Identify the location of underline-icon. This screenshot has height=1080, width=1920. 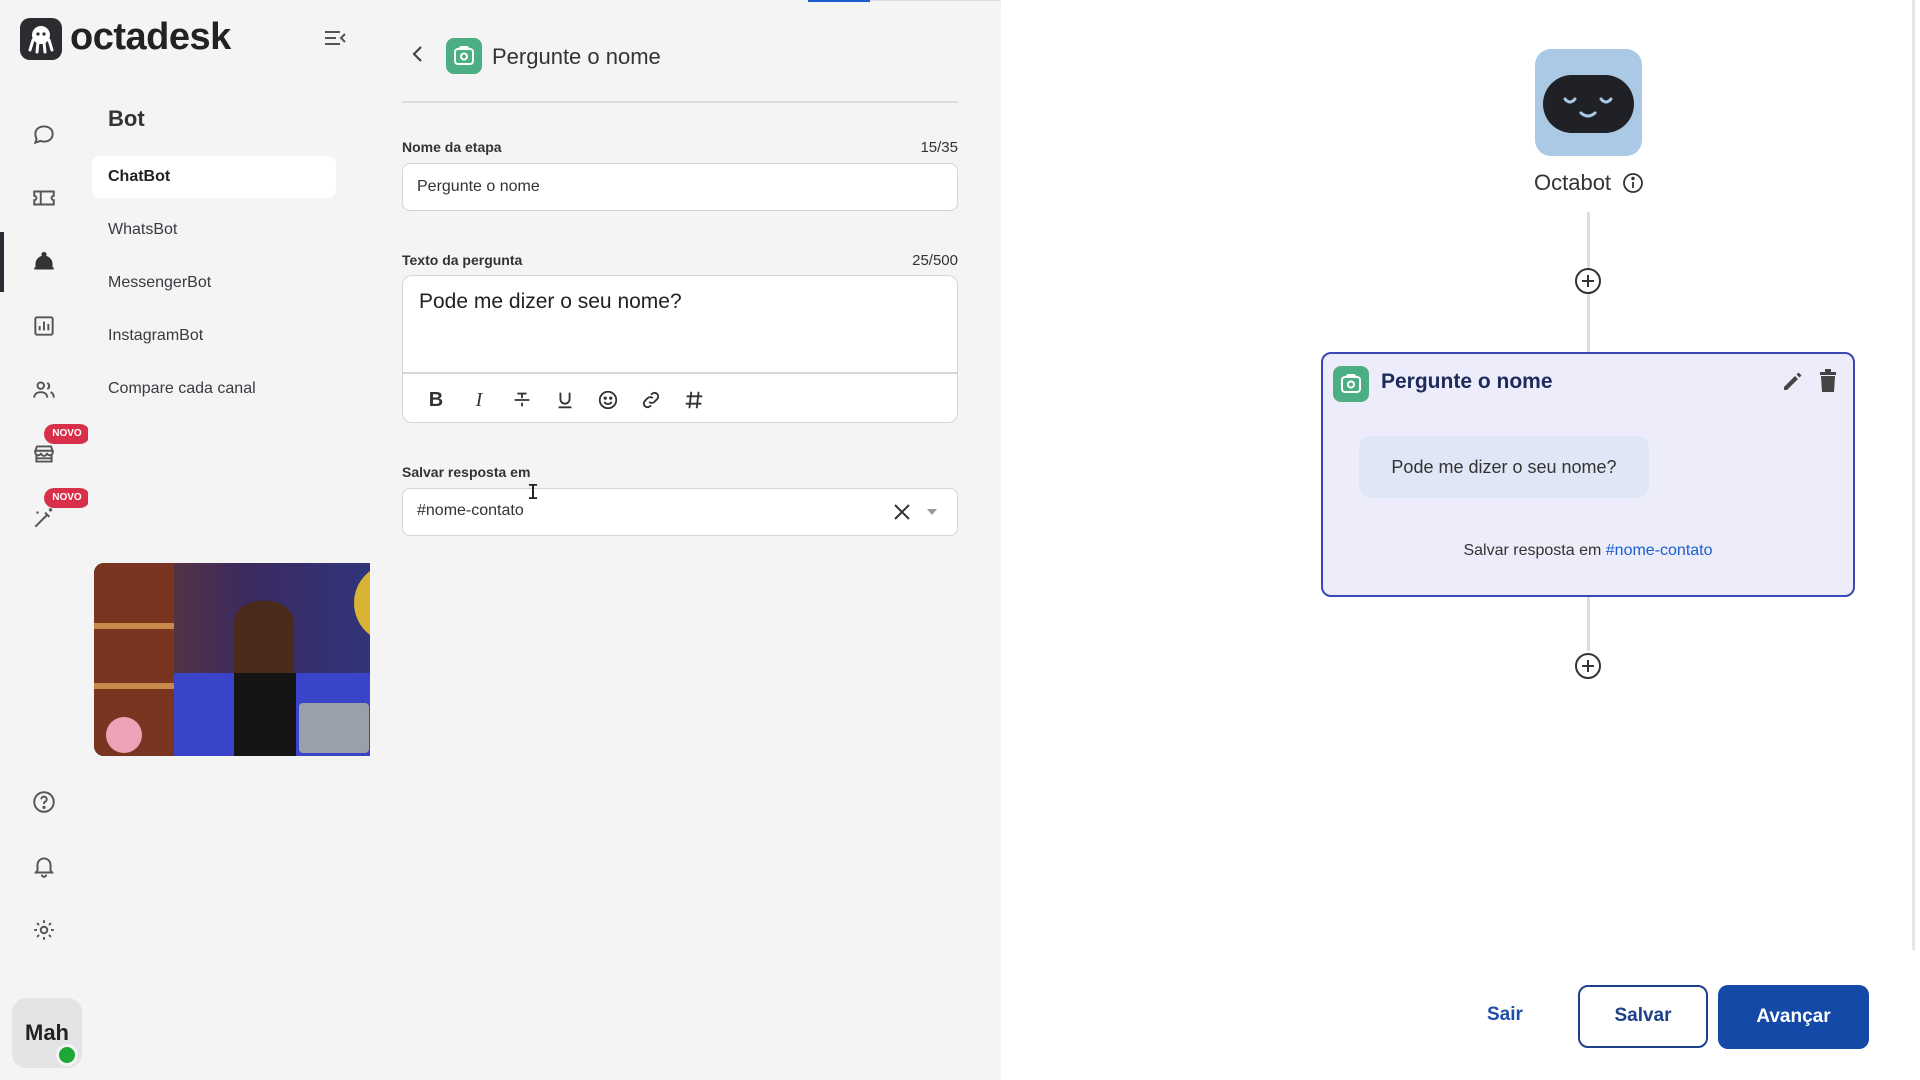
(565, 400).